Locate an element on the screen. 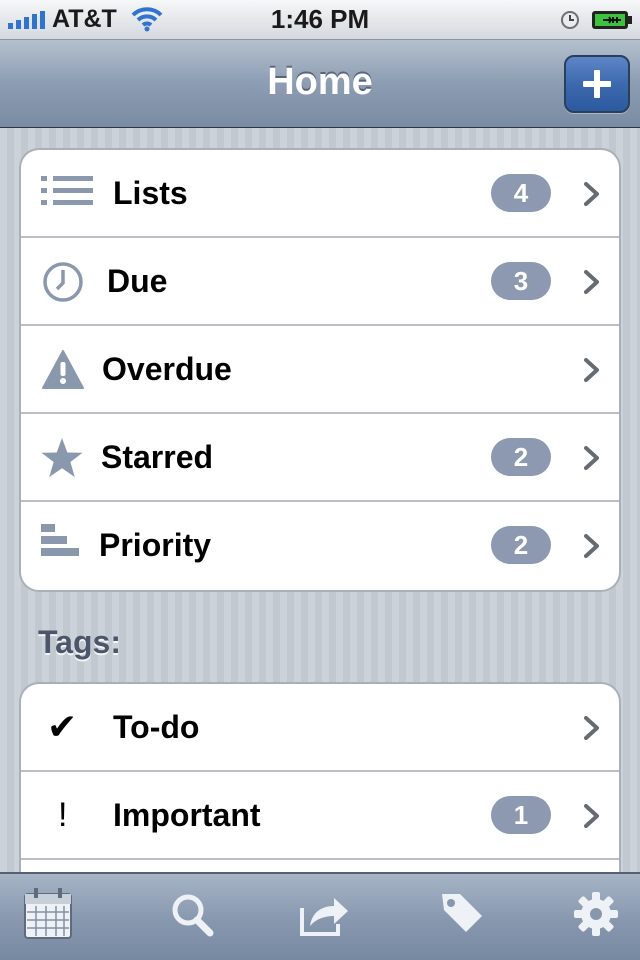 This screenshot has width=640, height=960. row-due: Due 3 is located at coordinates (320, 282).